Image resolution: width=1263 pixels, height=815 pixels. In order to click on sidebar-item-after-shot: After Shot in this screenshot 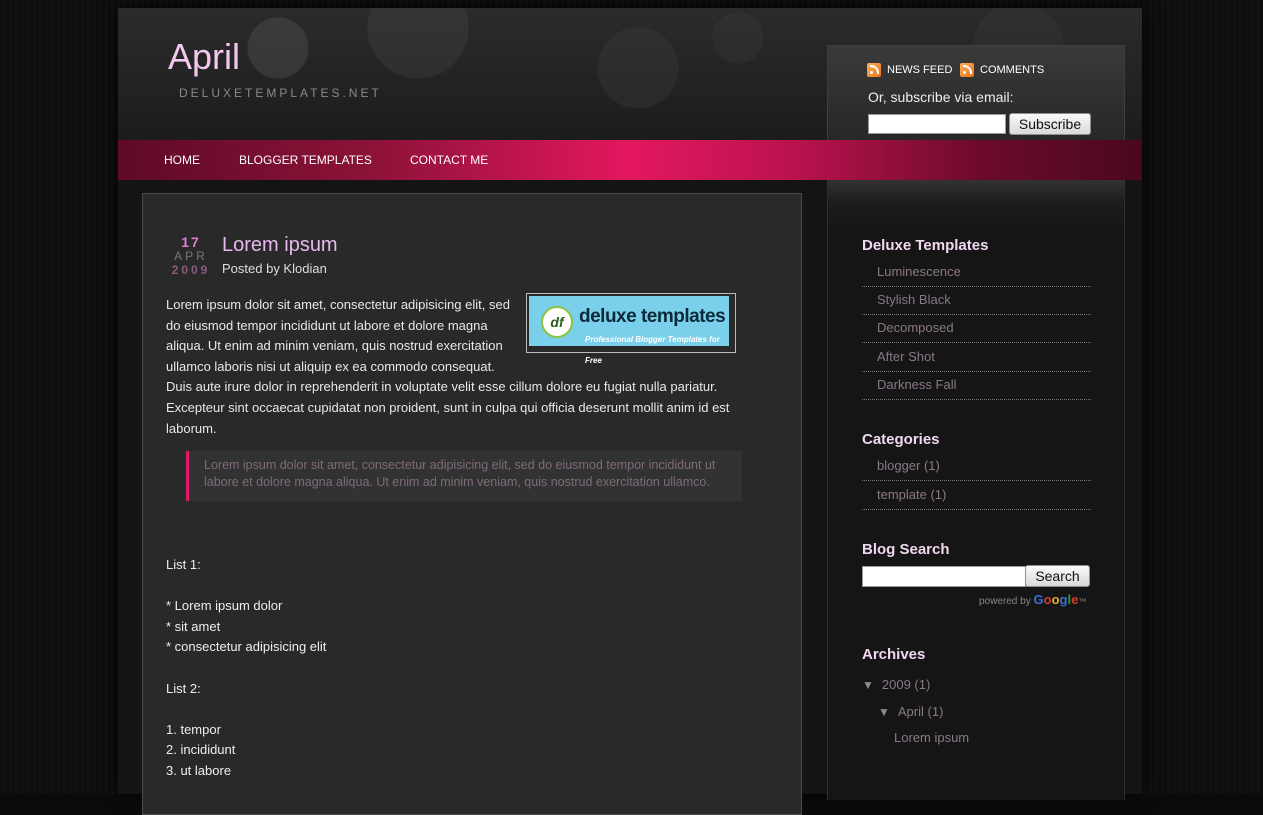, I will do `click(976, 358)`.